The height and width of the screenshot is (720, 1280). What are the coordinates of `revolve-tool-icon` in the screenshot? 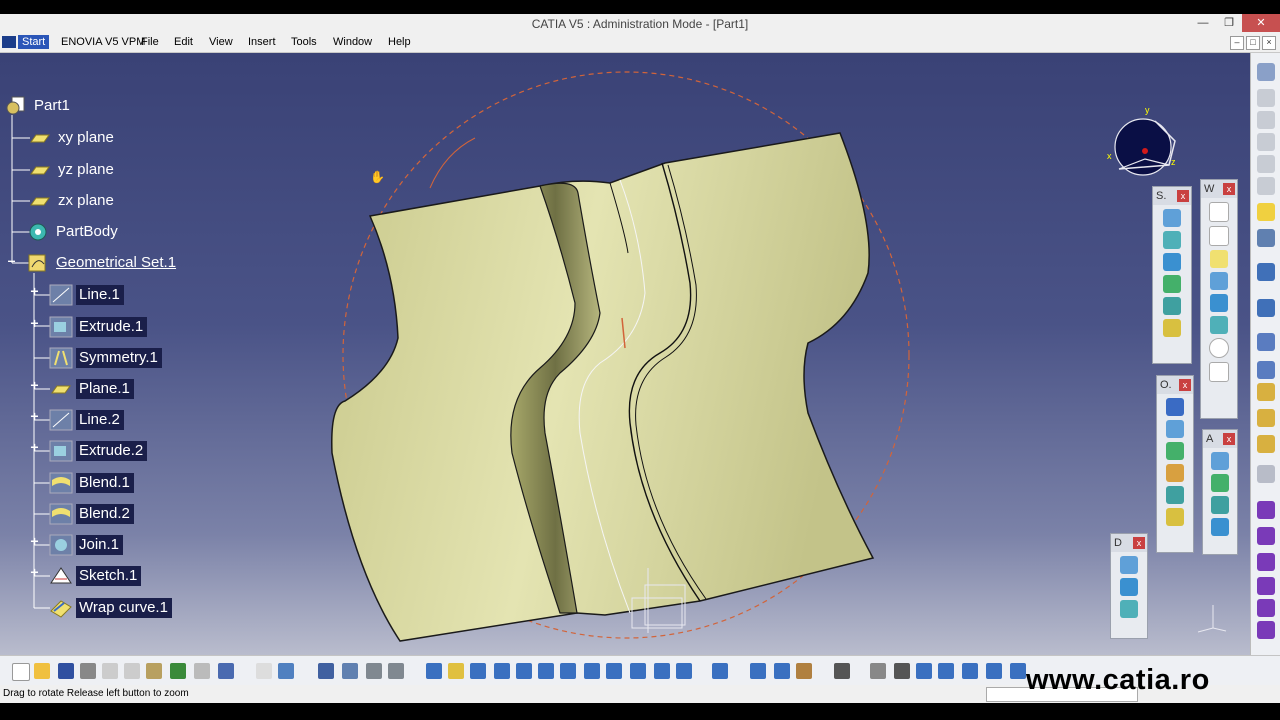 It's located at (1172, 240).